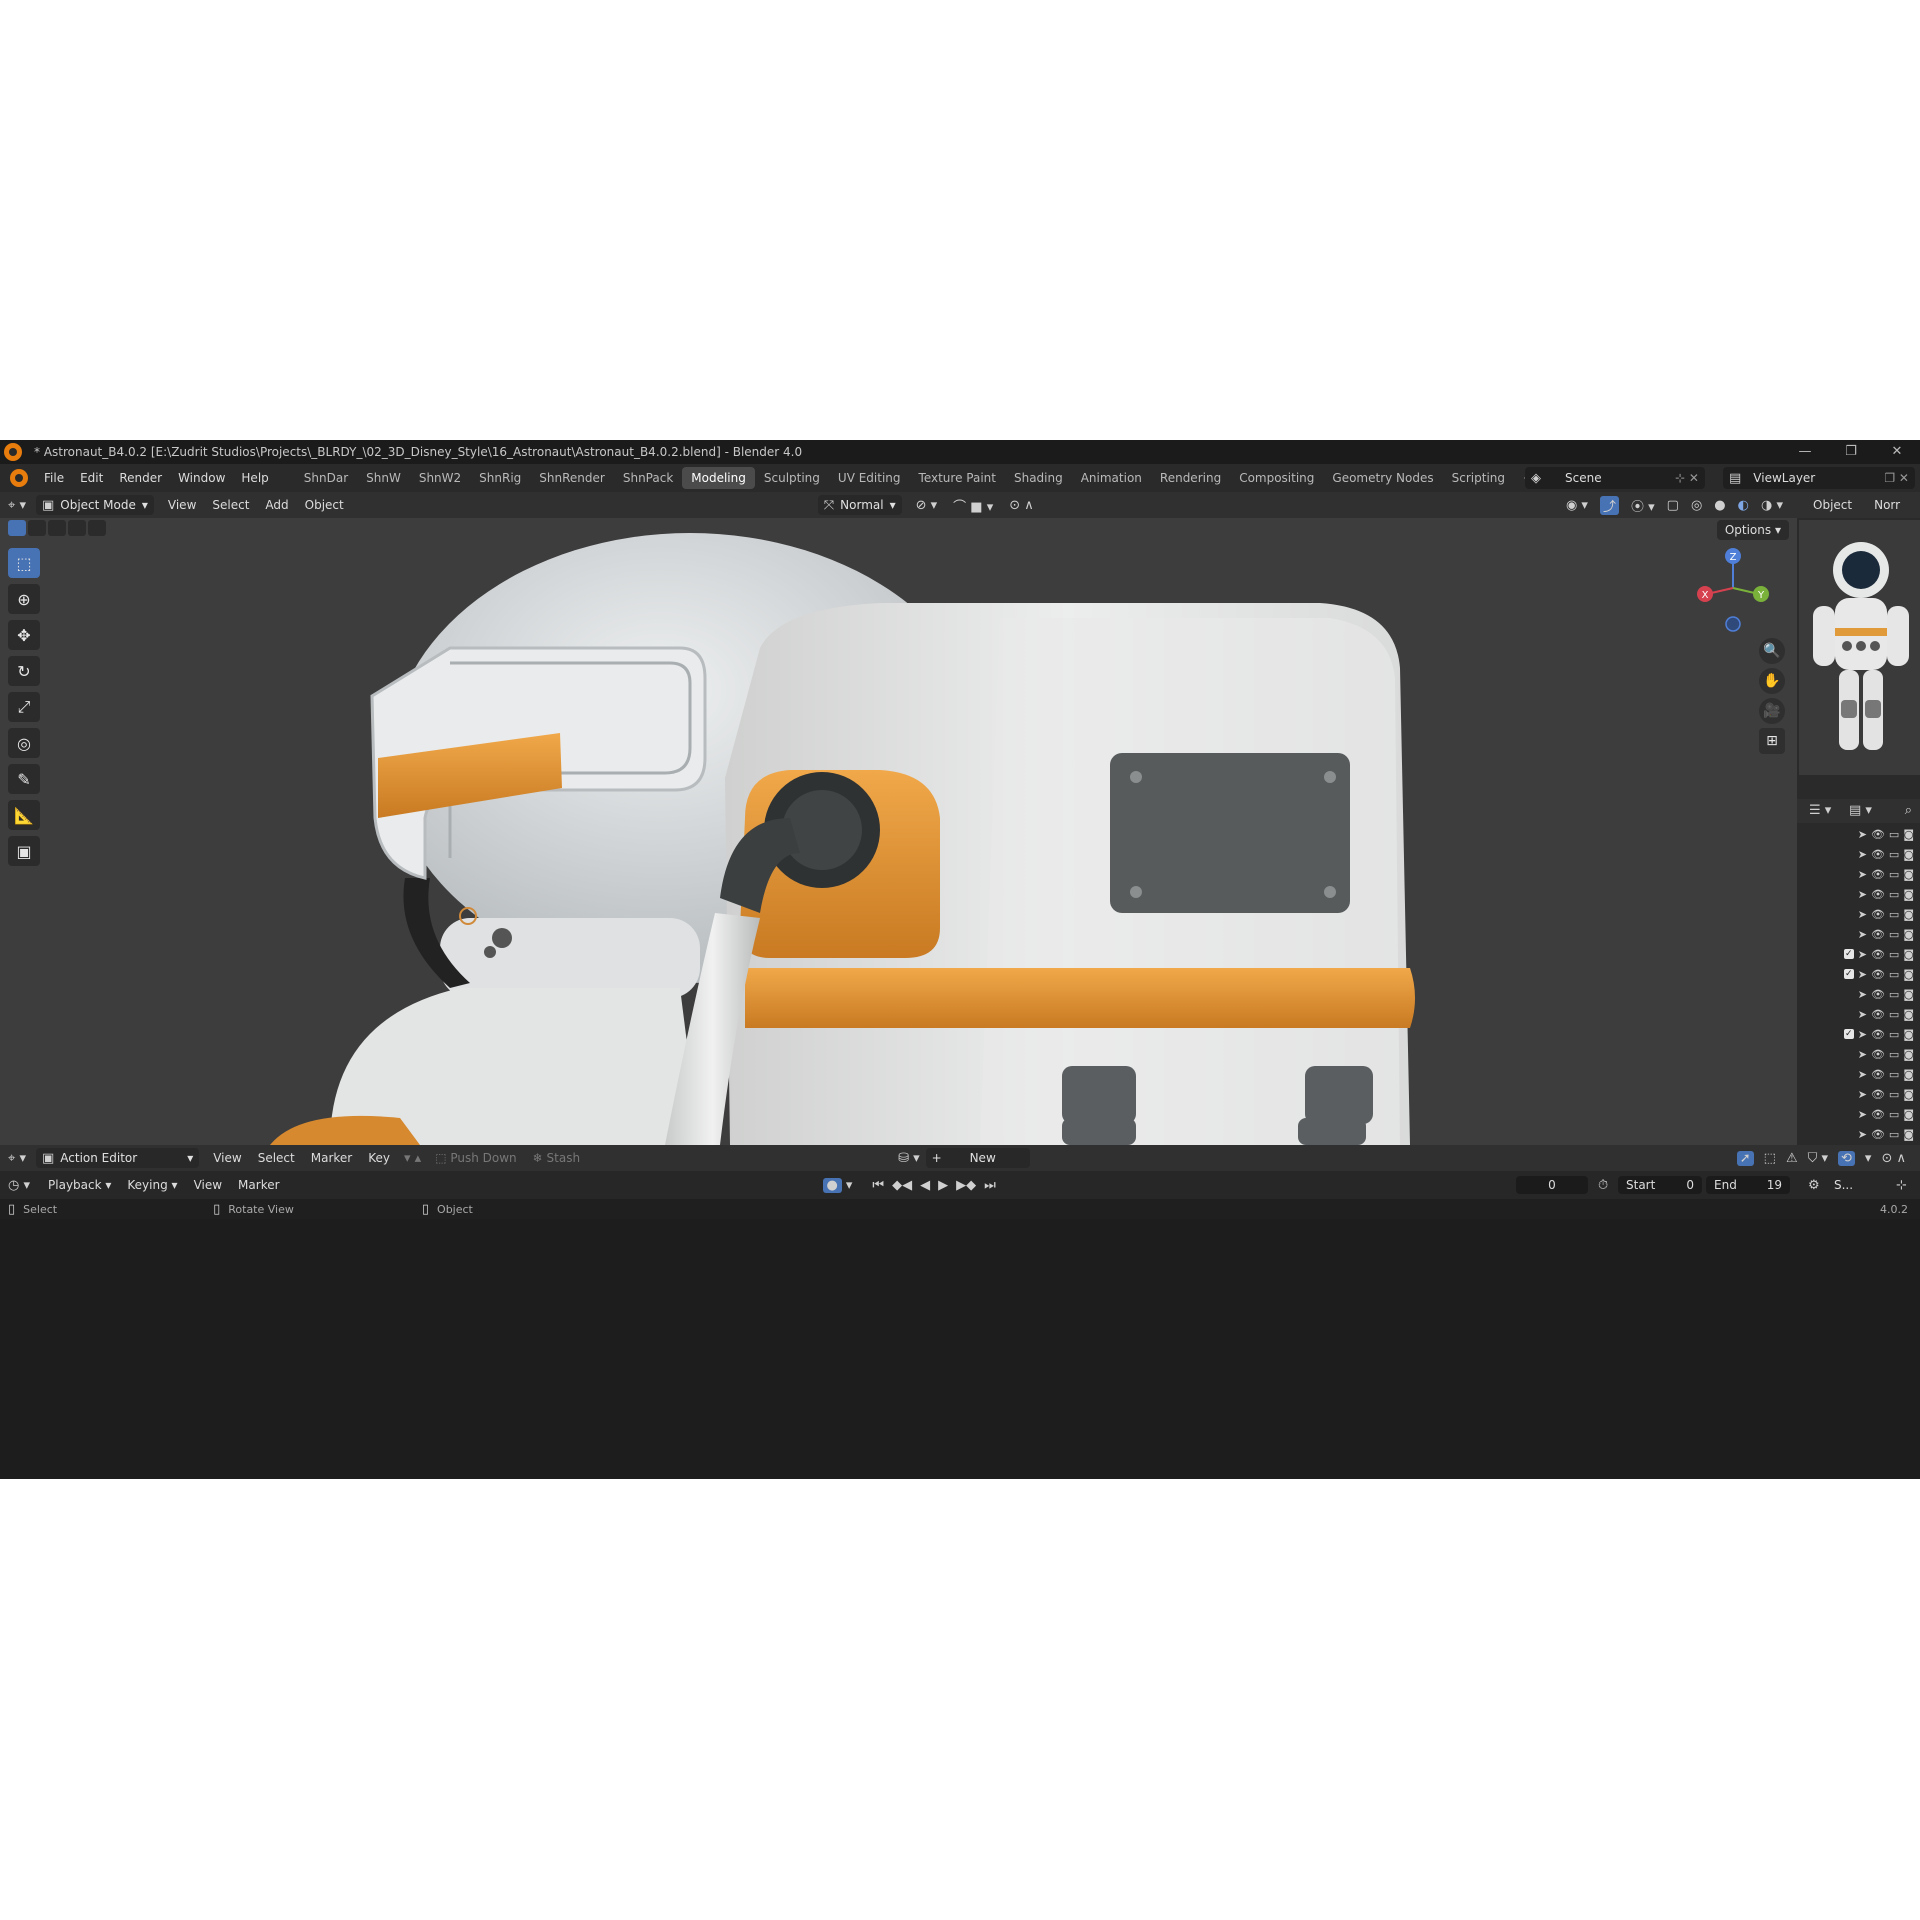 This screenshot has width=1920, height=1920. Describe the element at coordinates (1818, 1158) in the screenshot. I see `filter-icon: ⛉ ▾` at that location.